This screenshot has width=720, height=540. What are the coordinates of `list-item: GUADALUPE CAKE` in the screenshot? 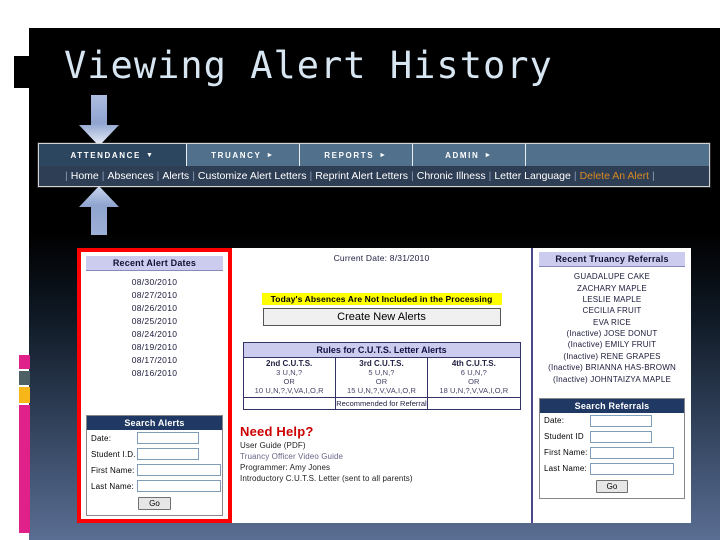 It's located at (612, 276).